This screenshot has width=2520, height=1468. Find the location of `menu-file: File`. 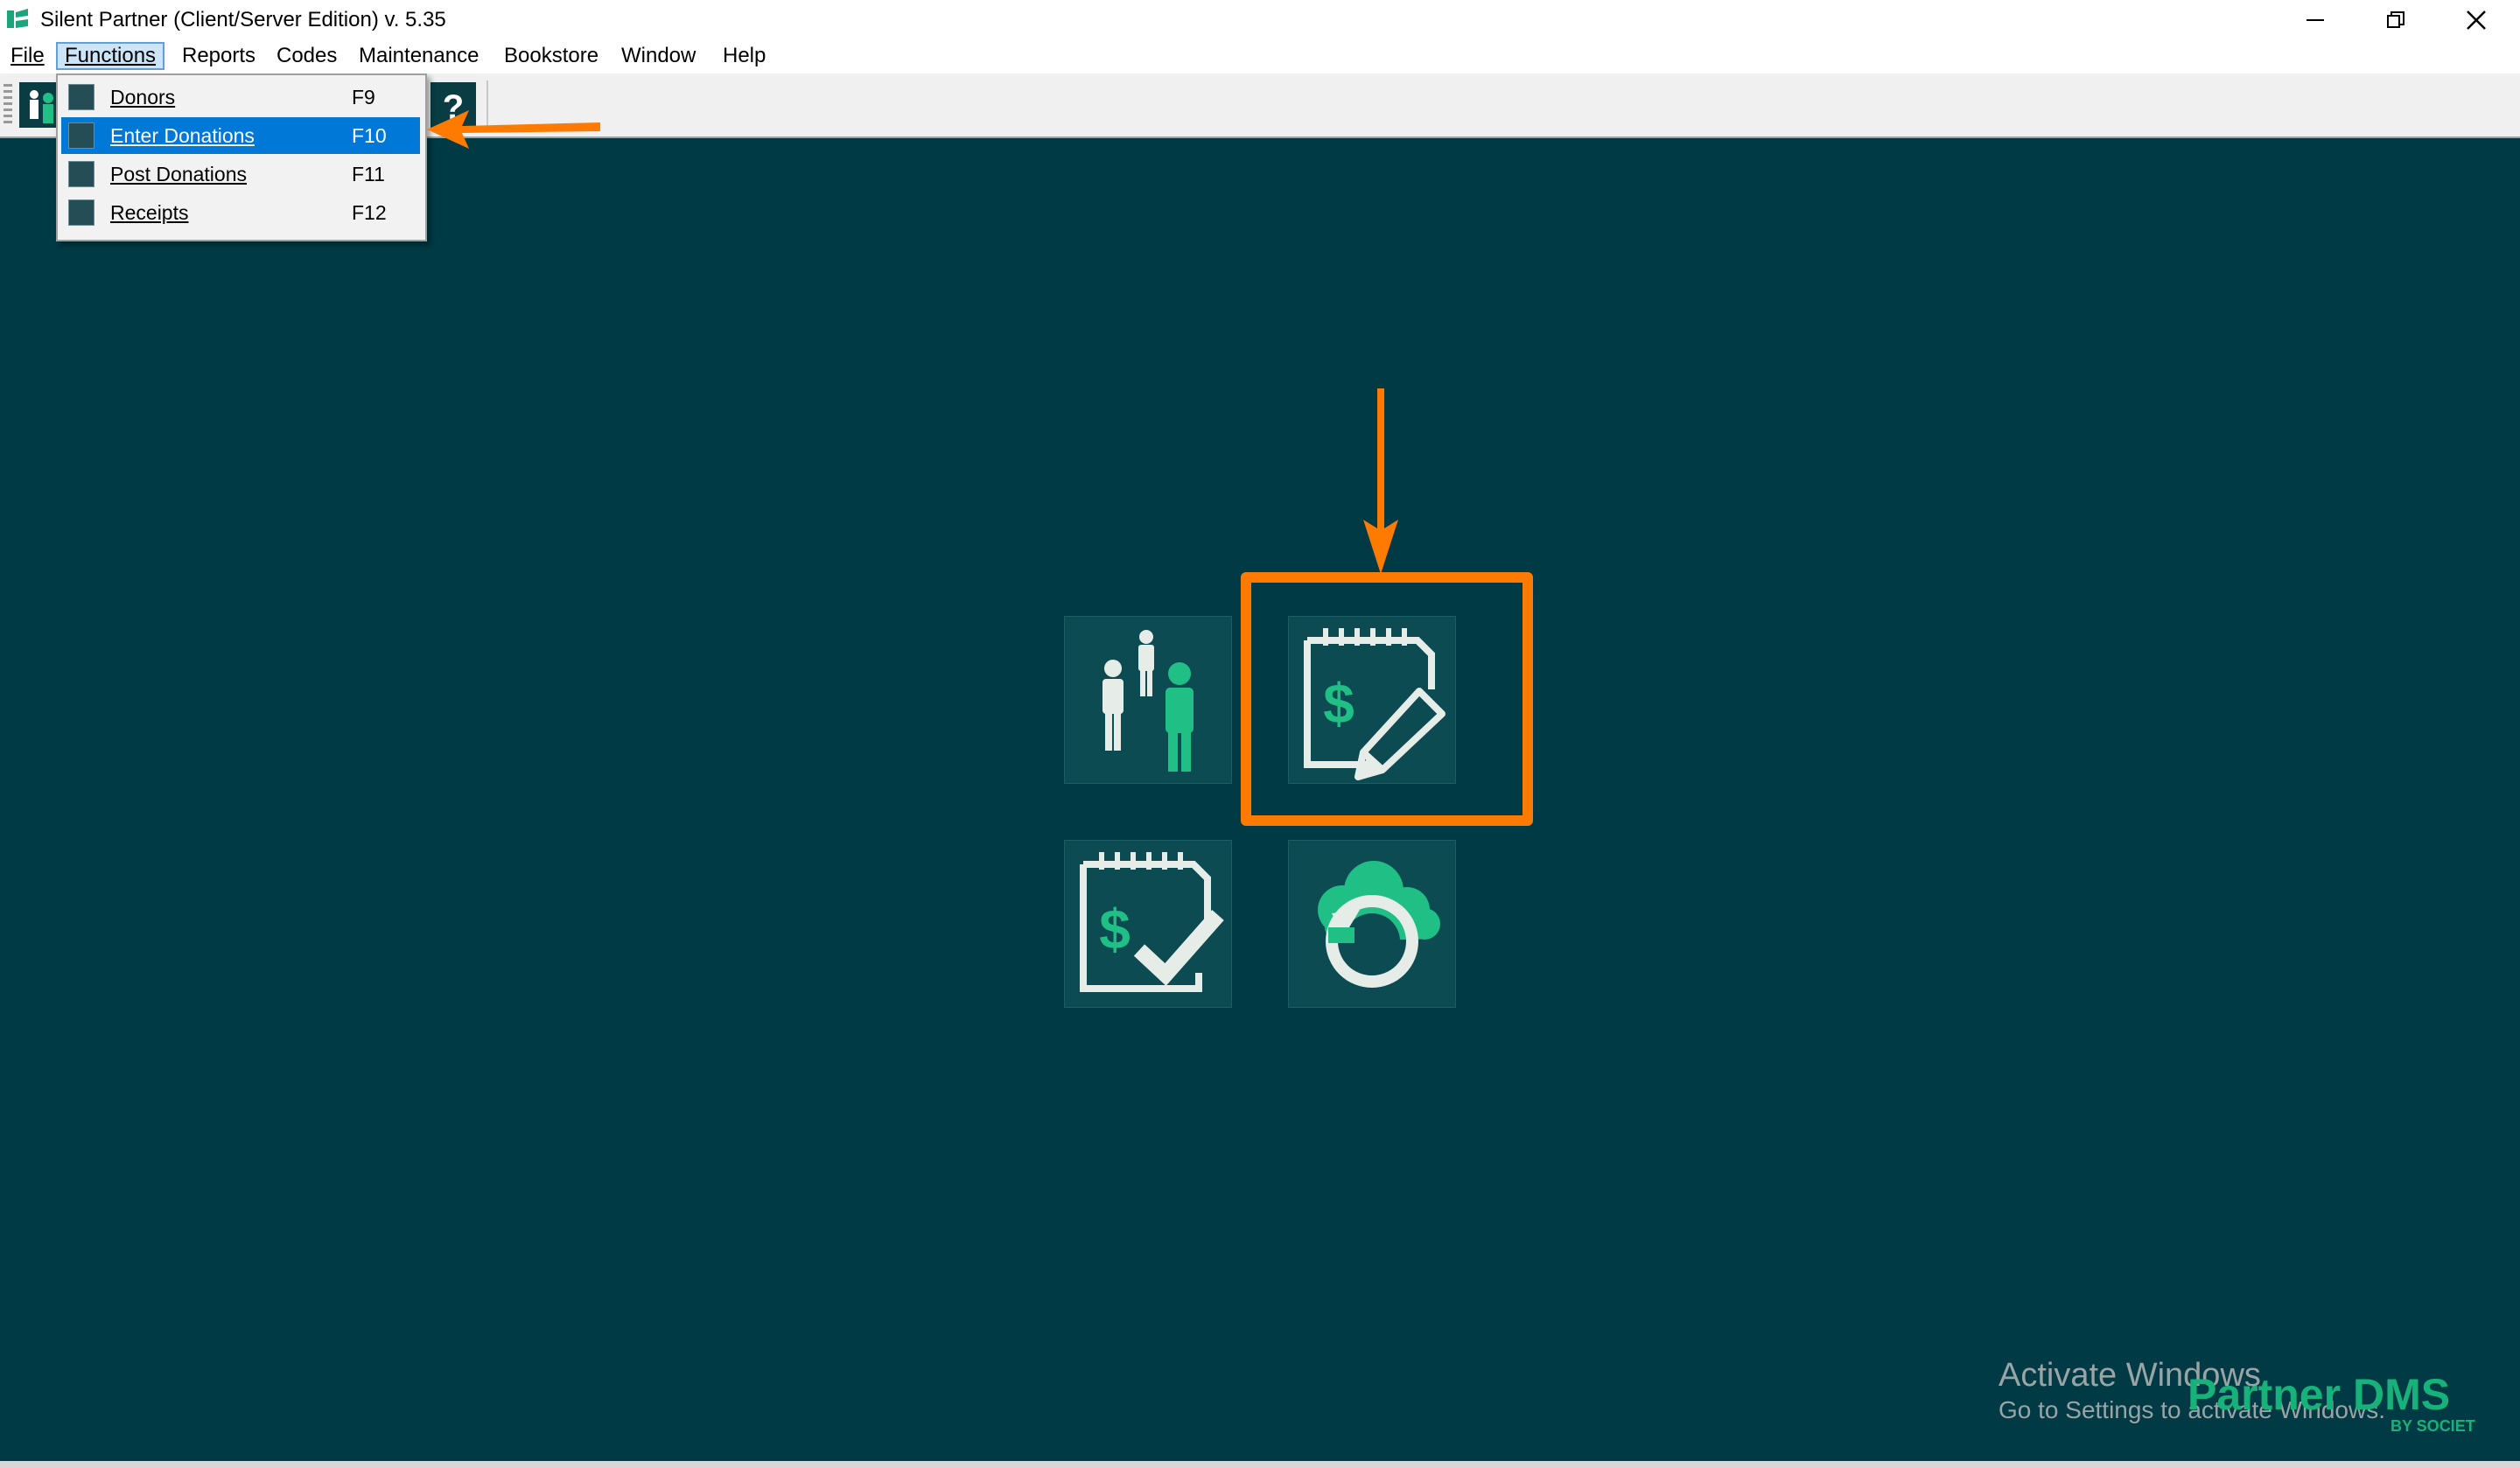

menu-file: File is located at coordinates (28, 56).